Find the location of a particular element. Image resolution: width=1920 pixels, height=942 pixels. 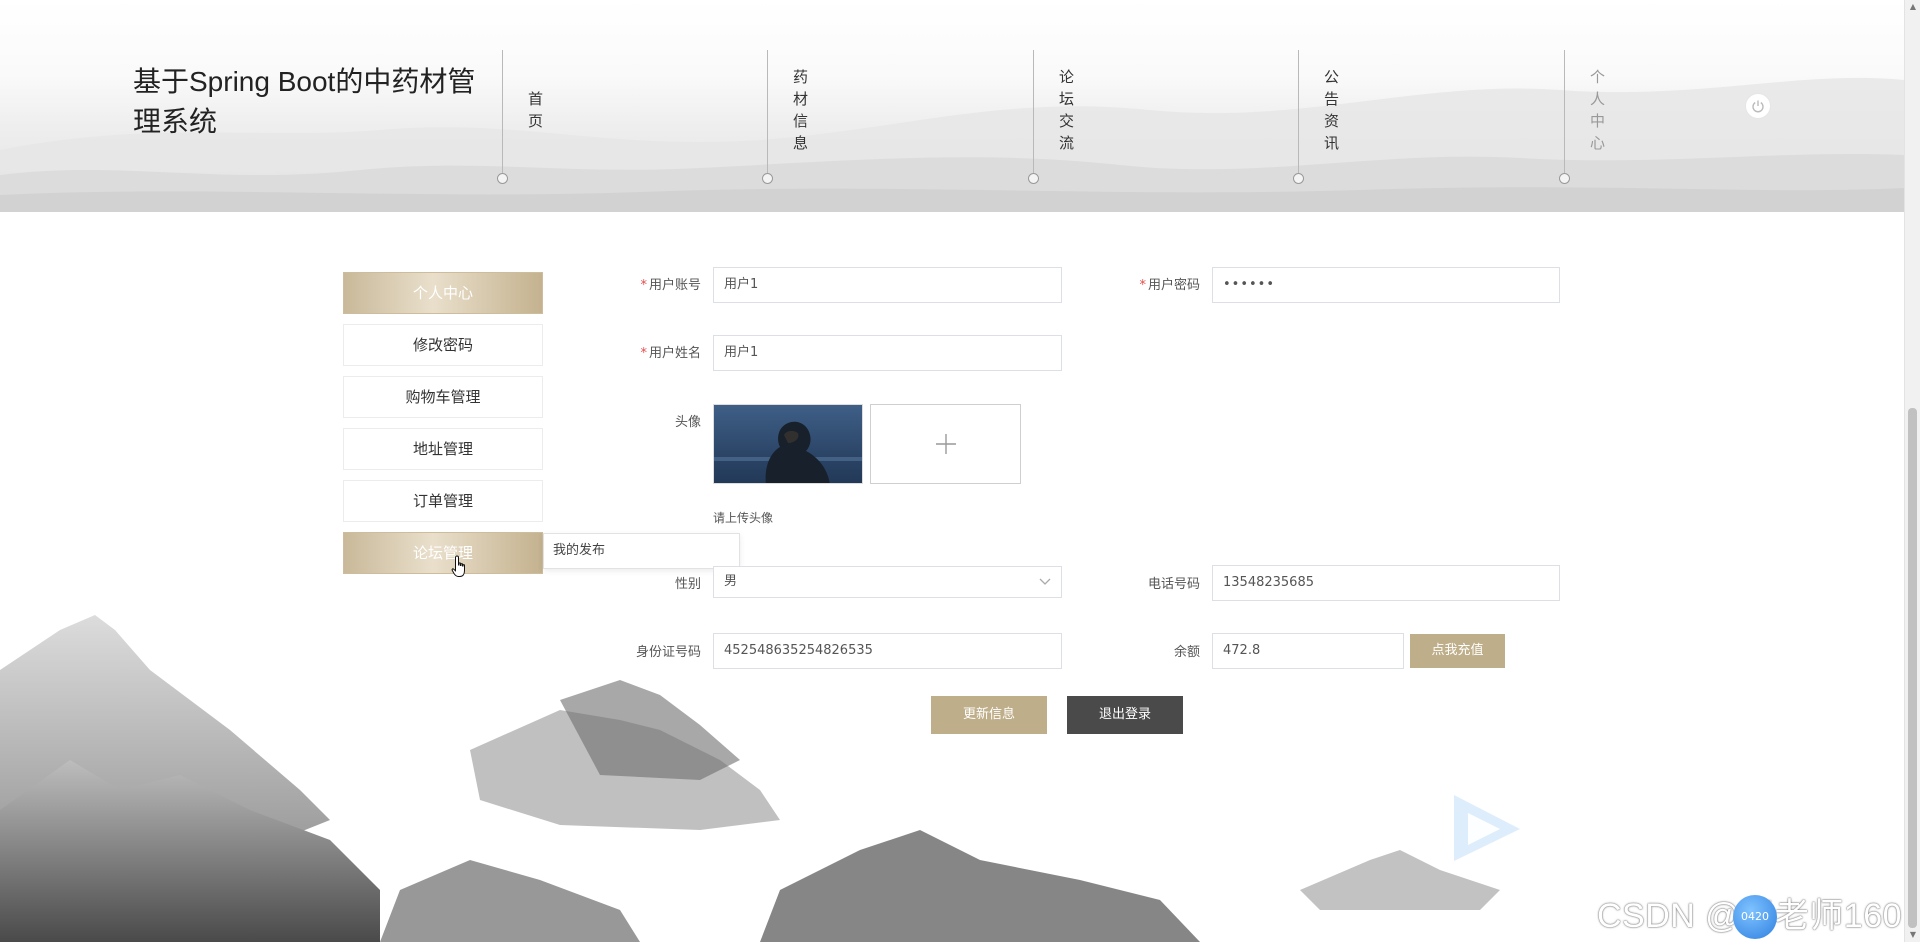

sidebar-item-personal-center: 个人中心 is located at coordinates (443, 293).